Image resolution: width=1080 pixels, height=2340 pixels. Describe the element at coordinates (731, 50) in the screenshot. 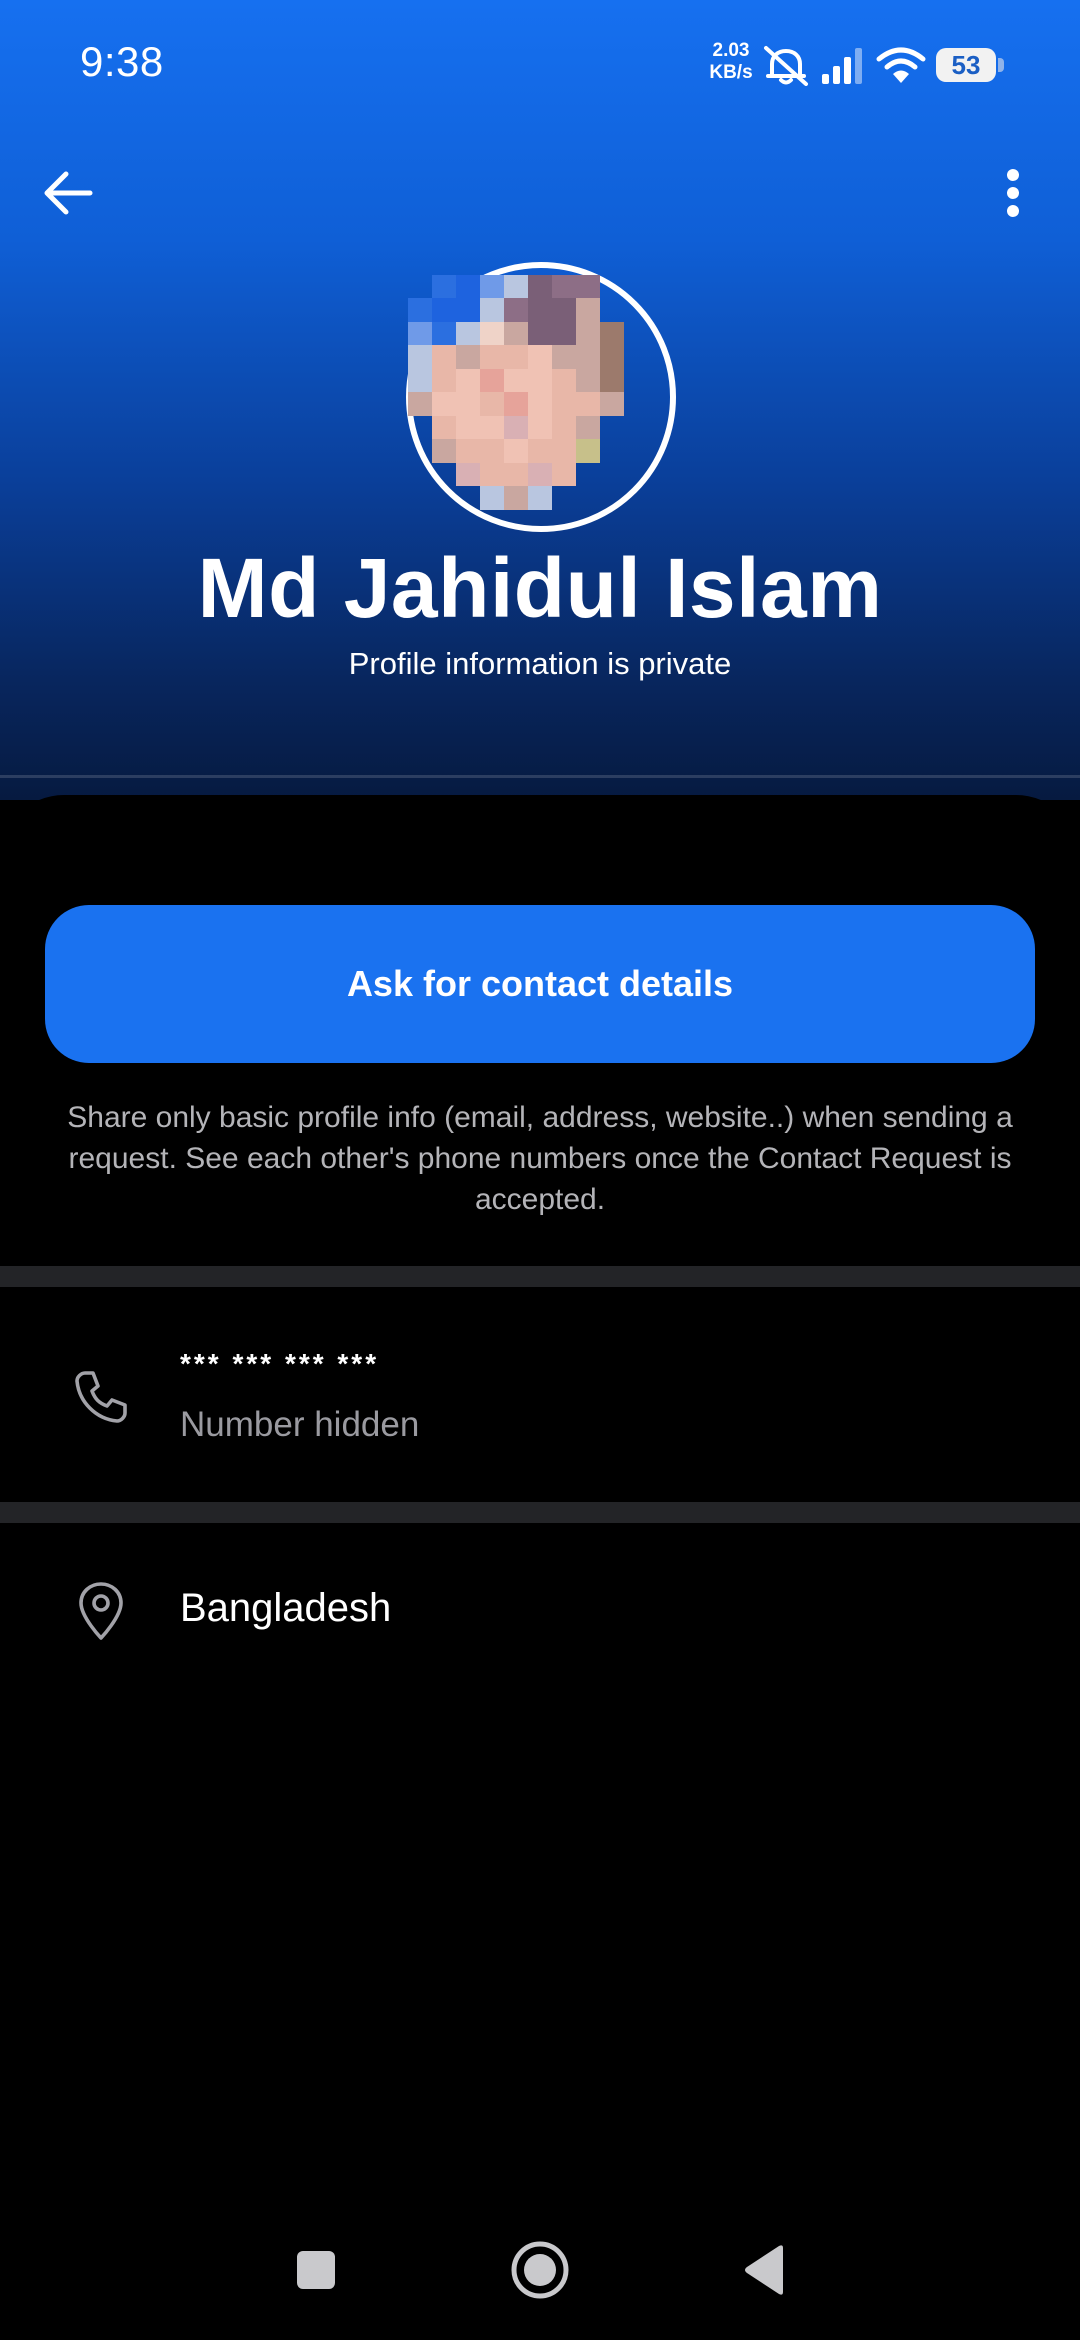

I see `network-speed-value: 2.03` at that location.